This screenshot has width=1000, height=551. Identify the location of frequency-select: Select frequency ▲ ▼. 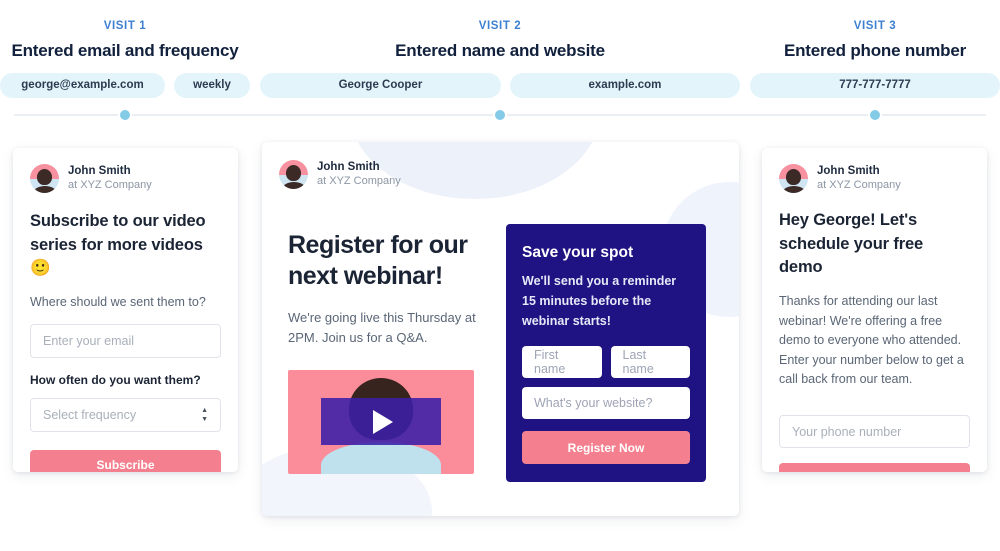
(125, 414).